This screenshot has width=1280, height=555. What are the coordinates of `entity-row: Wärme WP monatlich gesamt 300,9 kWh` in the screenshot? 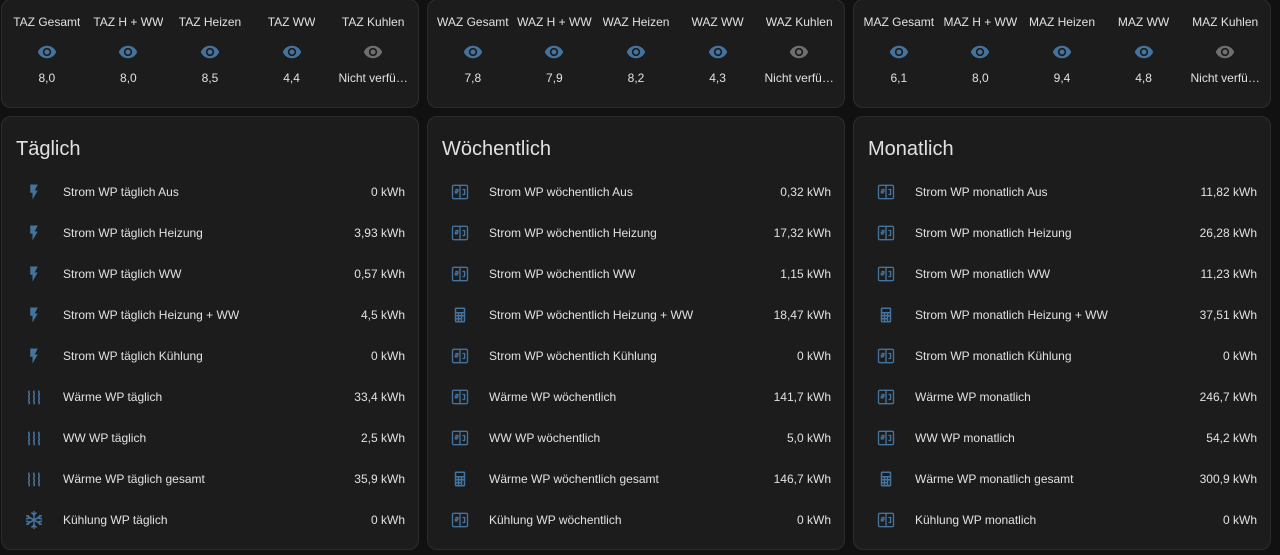 It's located at (1062, 478).